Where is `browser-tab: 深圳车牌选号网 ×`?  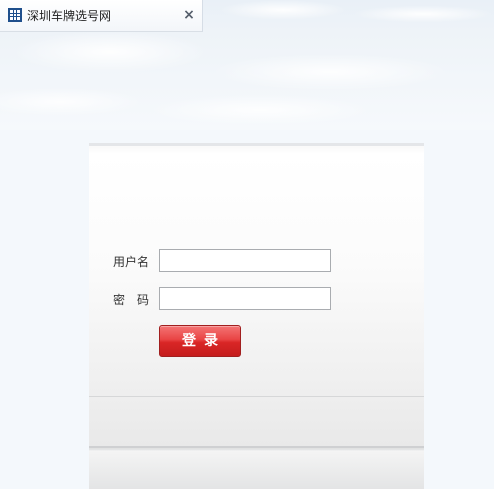 browser-tab: 深圳车牌选号网 × is located at coordinates (101, 16).